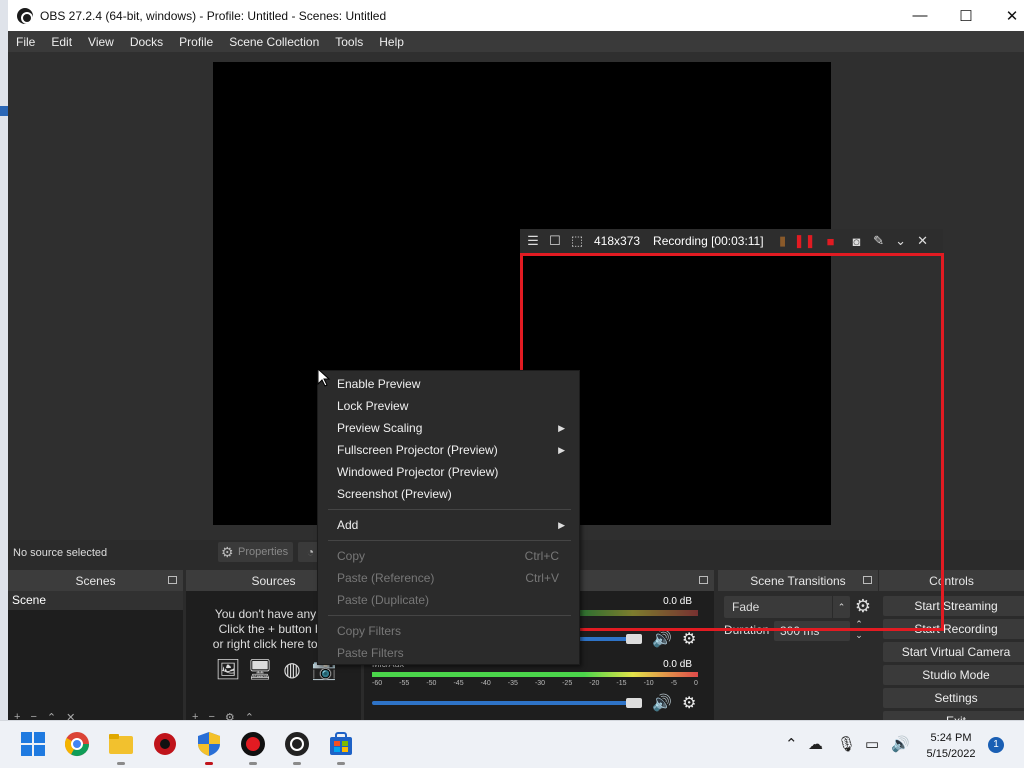  What do you see at coordinates (348, 525) in the screenshot?
I see `menu-item-label: Add` at bounding box center [348, 525].